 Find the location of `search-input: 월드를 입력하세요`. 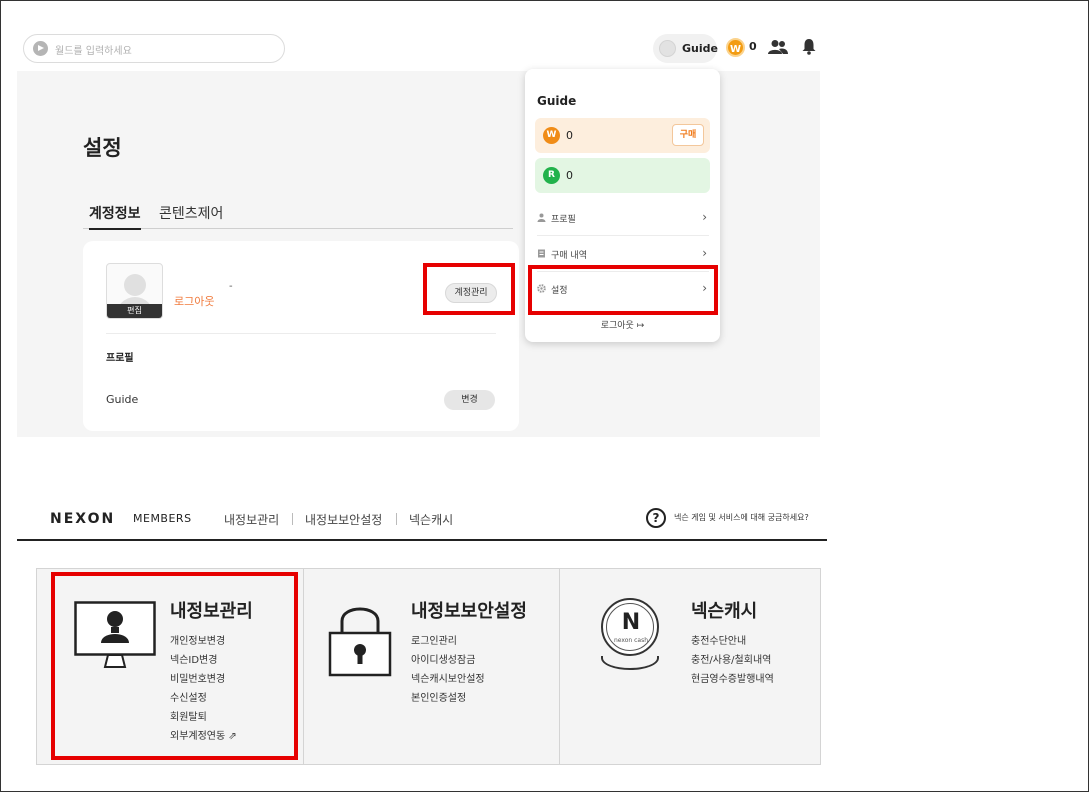

search-input: 월드를 입력하세요 is located at coordinates (154, 48).